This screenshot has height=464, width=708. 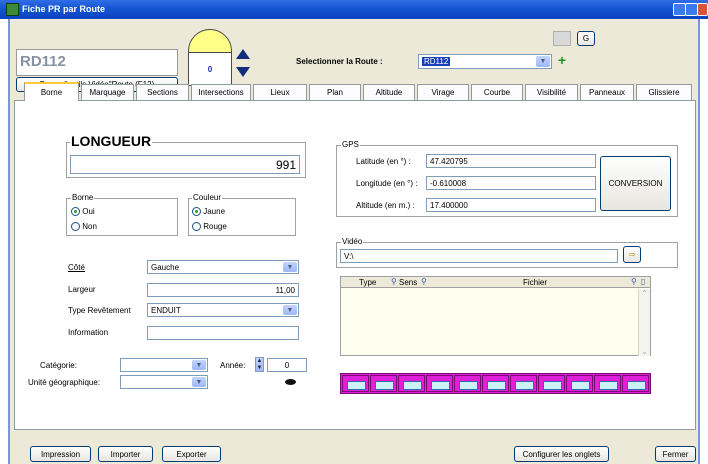 What do you see at coordinates (664, 92) in the screenshot?
I see `tab-glissiere: Glissiere` at bounding box center [664, 92].